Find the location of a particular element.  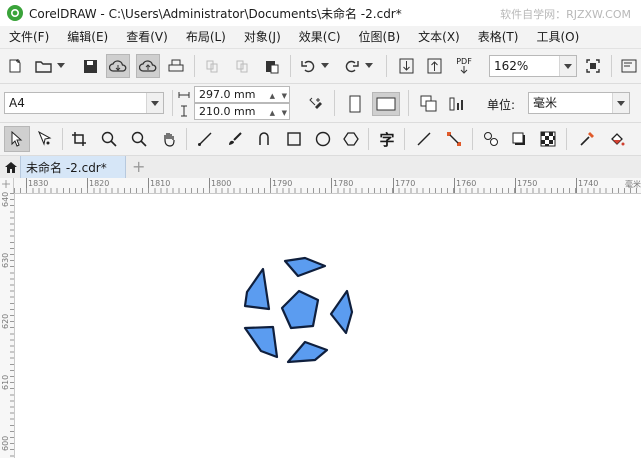

add-document-tab-icon: + is located at coordinates (138, 166).